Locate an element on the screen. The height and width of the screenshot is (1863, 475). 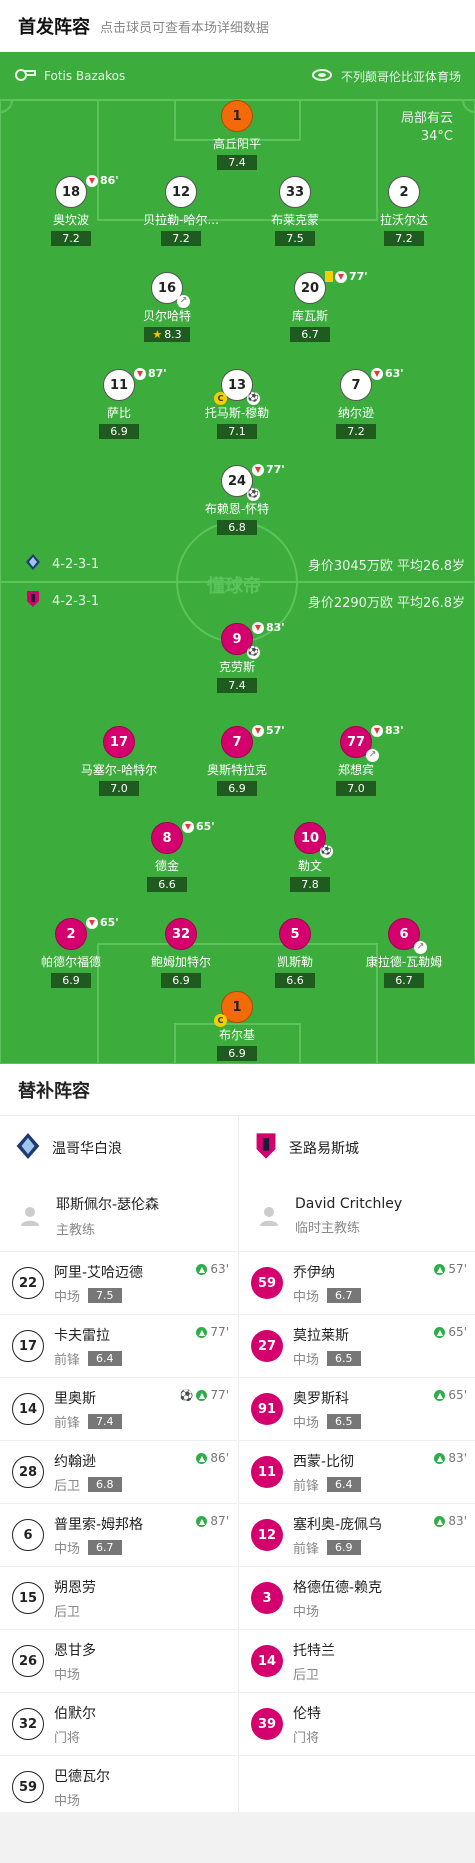
sub-number: 22 is located at coordinates (28, 1283).